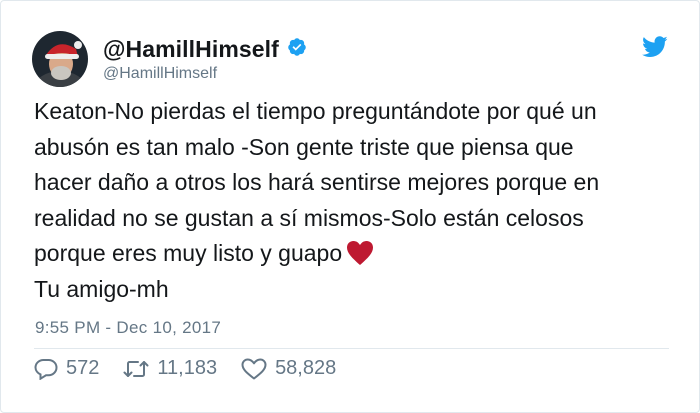 Image resolution: width=700 pixels, height=413 pixels. I want to click on red-heart-emoji-icon, so click(360, 253).